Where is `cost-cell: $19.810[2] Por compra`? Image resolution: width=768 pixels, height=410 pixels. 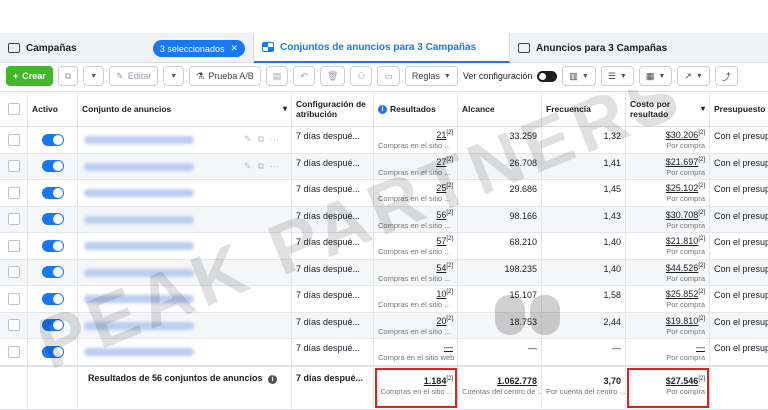 cost-cell: $19.810[2] Por compra is located at coordinates (668, 325).